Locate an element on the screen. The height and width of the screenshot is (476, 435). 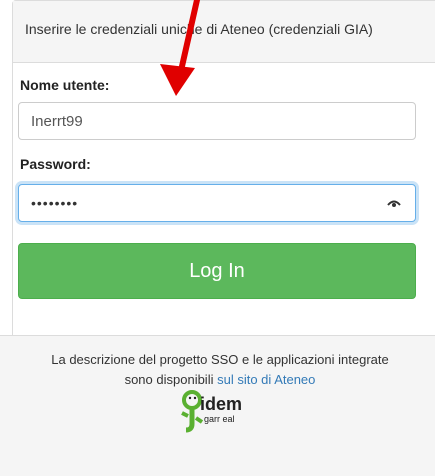
login-button: Log In is located at coordinates (217, 271).